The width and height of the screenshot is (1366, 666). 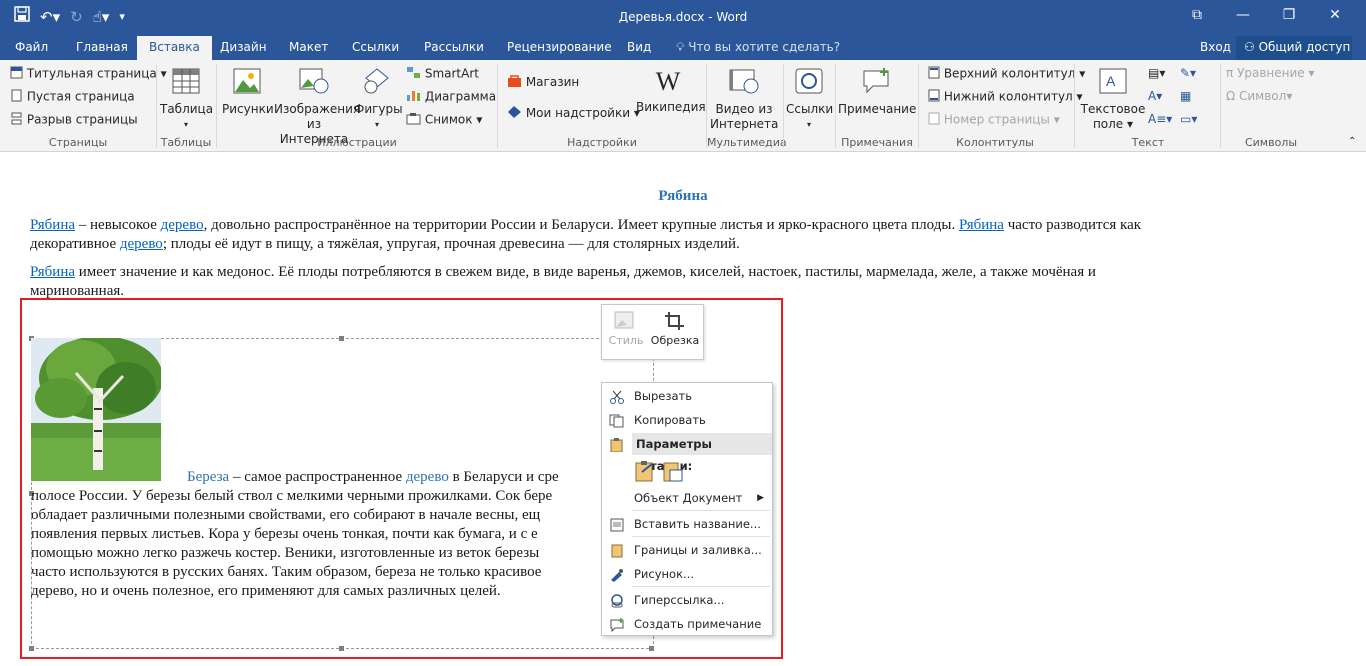 I want to click on new-comment-button: Примечание, so click(x=877, y=92).